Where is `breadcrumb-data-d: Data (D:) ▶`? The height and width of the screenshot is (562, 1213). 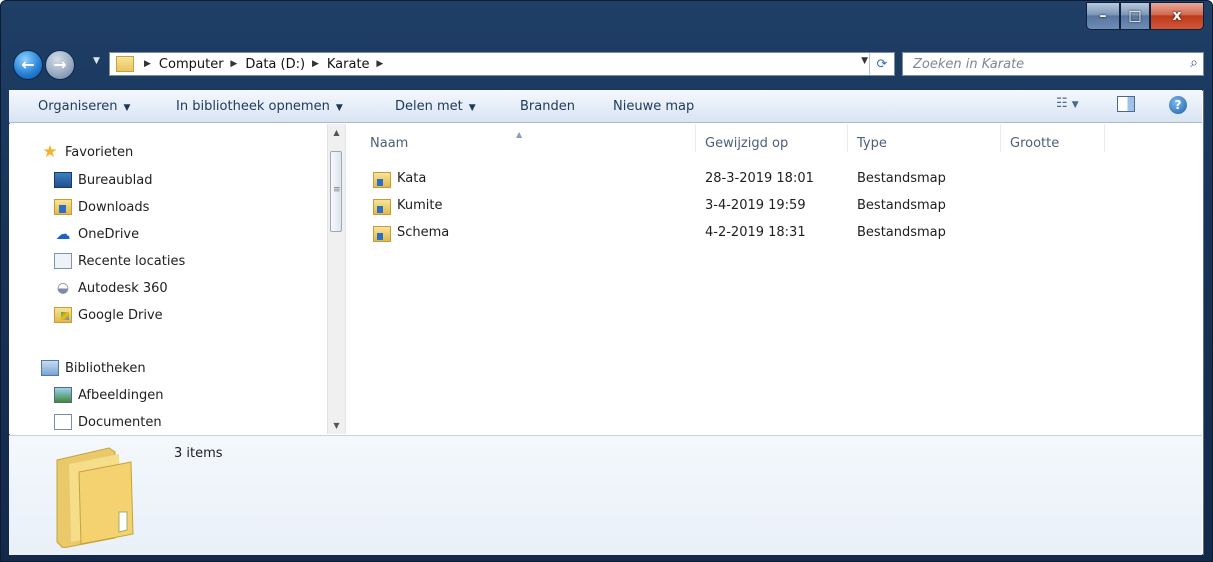
breadcrumb-data-d: Data (D:) ▶ is located at coordinates (286, 64).